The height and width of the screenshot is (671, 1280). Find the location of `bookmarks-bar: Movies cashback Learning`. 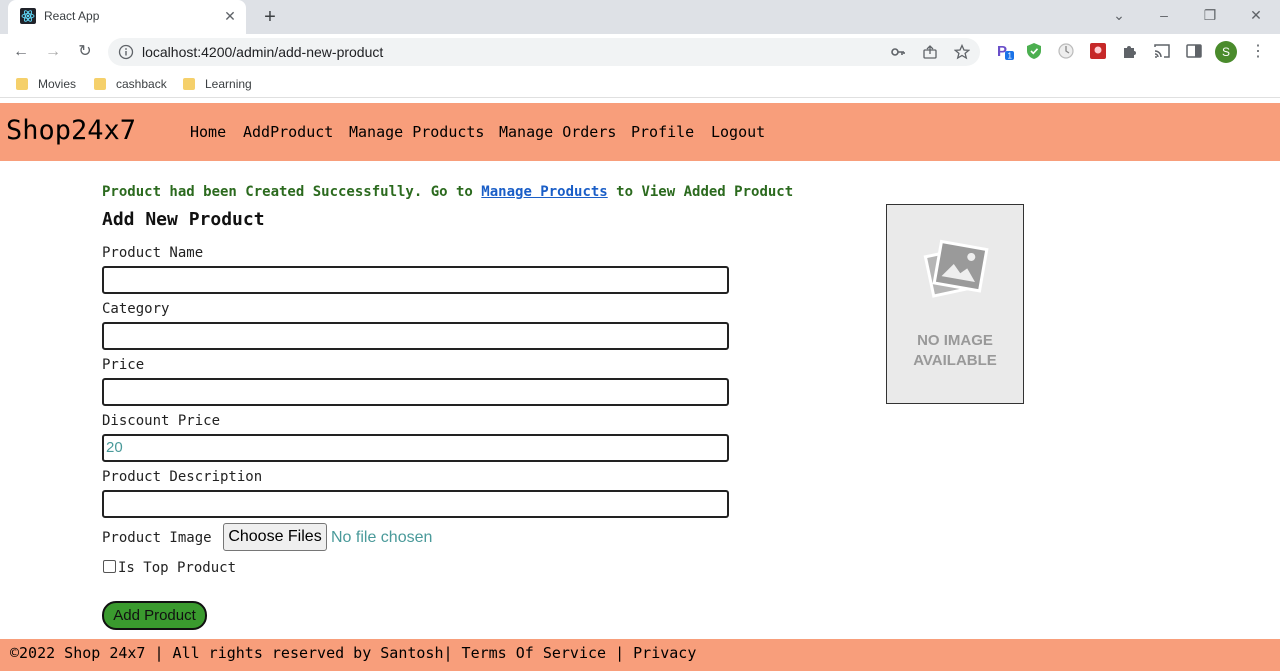

bookmarks-bar: Movies cashback Learning is located at coordinates (640, 84).